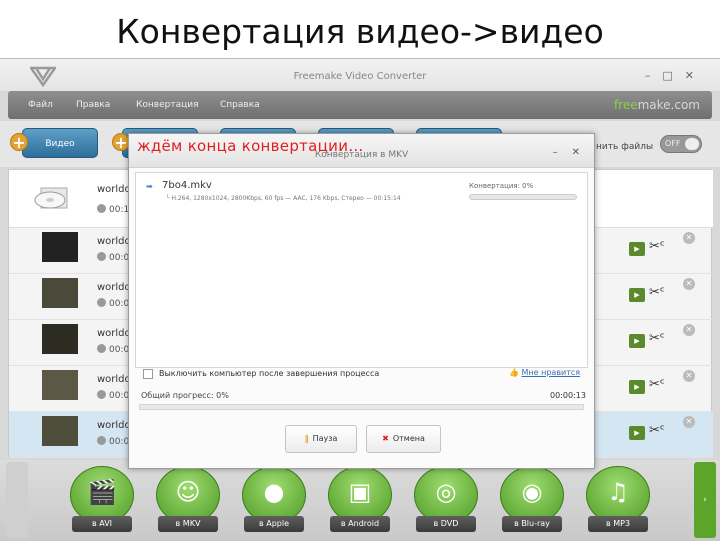 The width and height of the screenshot is (720, 541). Describe the element at coordinates (40, 105) in the screenshot. I see `menu-file: Файл` at that location.